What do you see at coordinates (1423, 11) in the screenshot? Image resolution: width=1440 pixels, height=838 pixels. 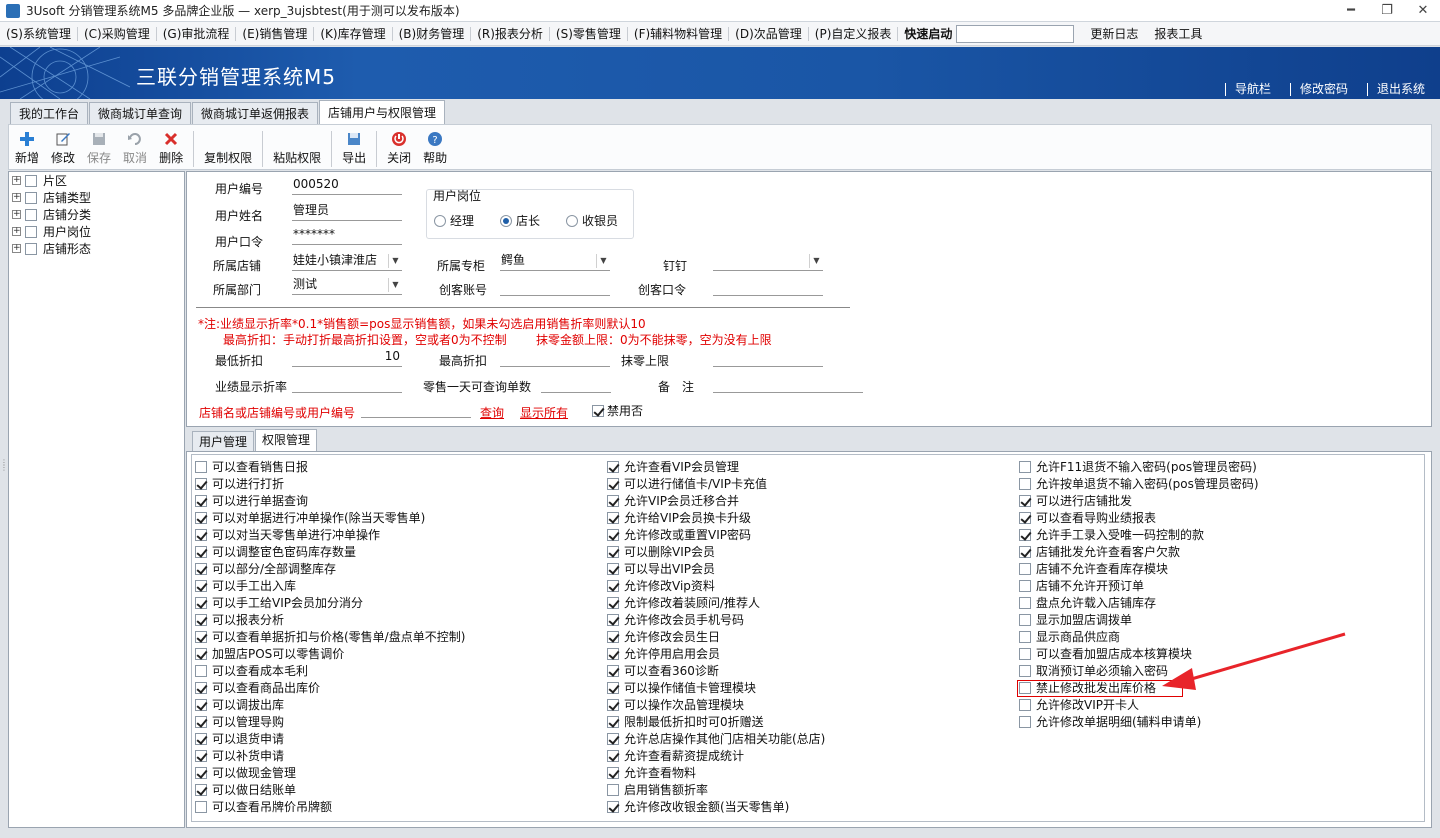 I see `close-icon: ✕` at bounding box center [1423, 11].